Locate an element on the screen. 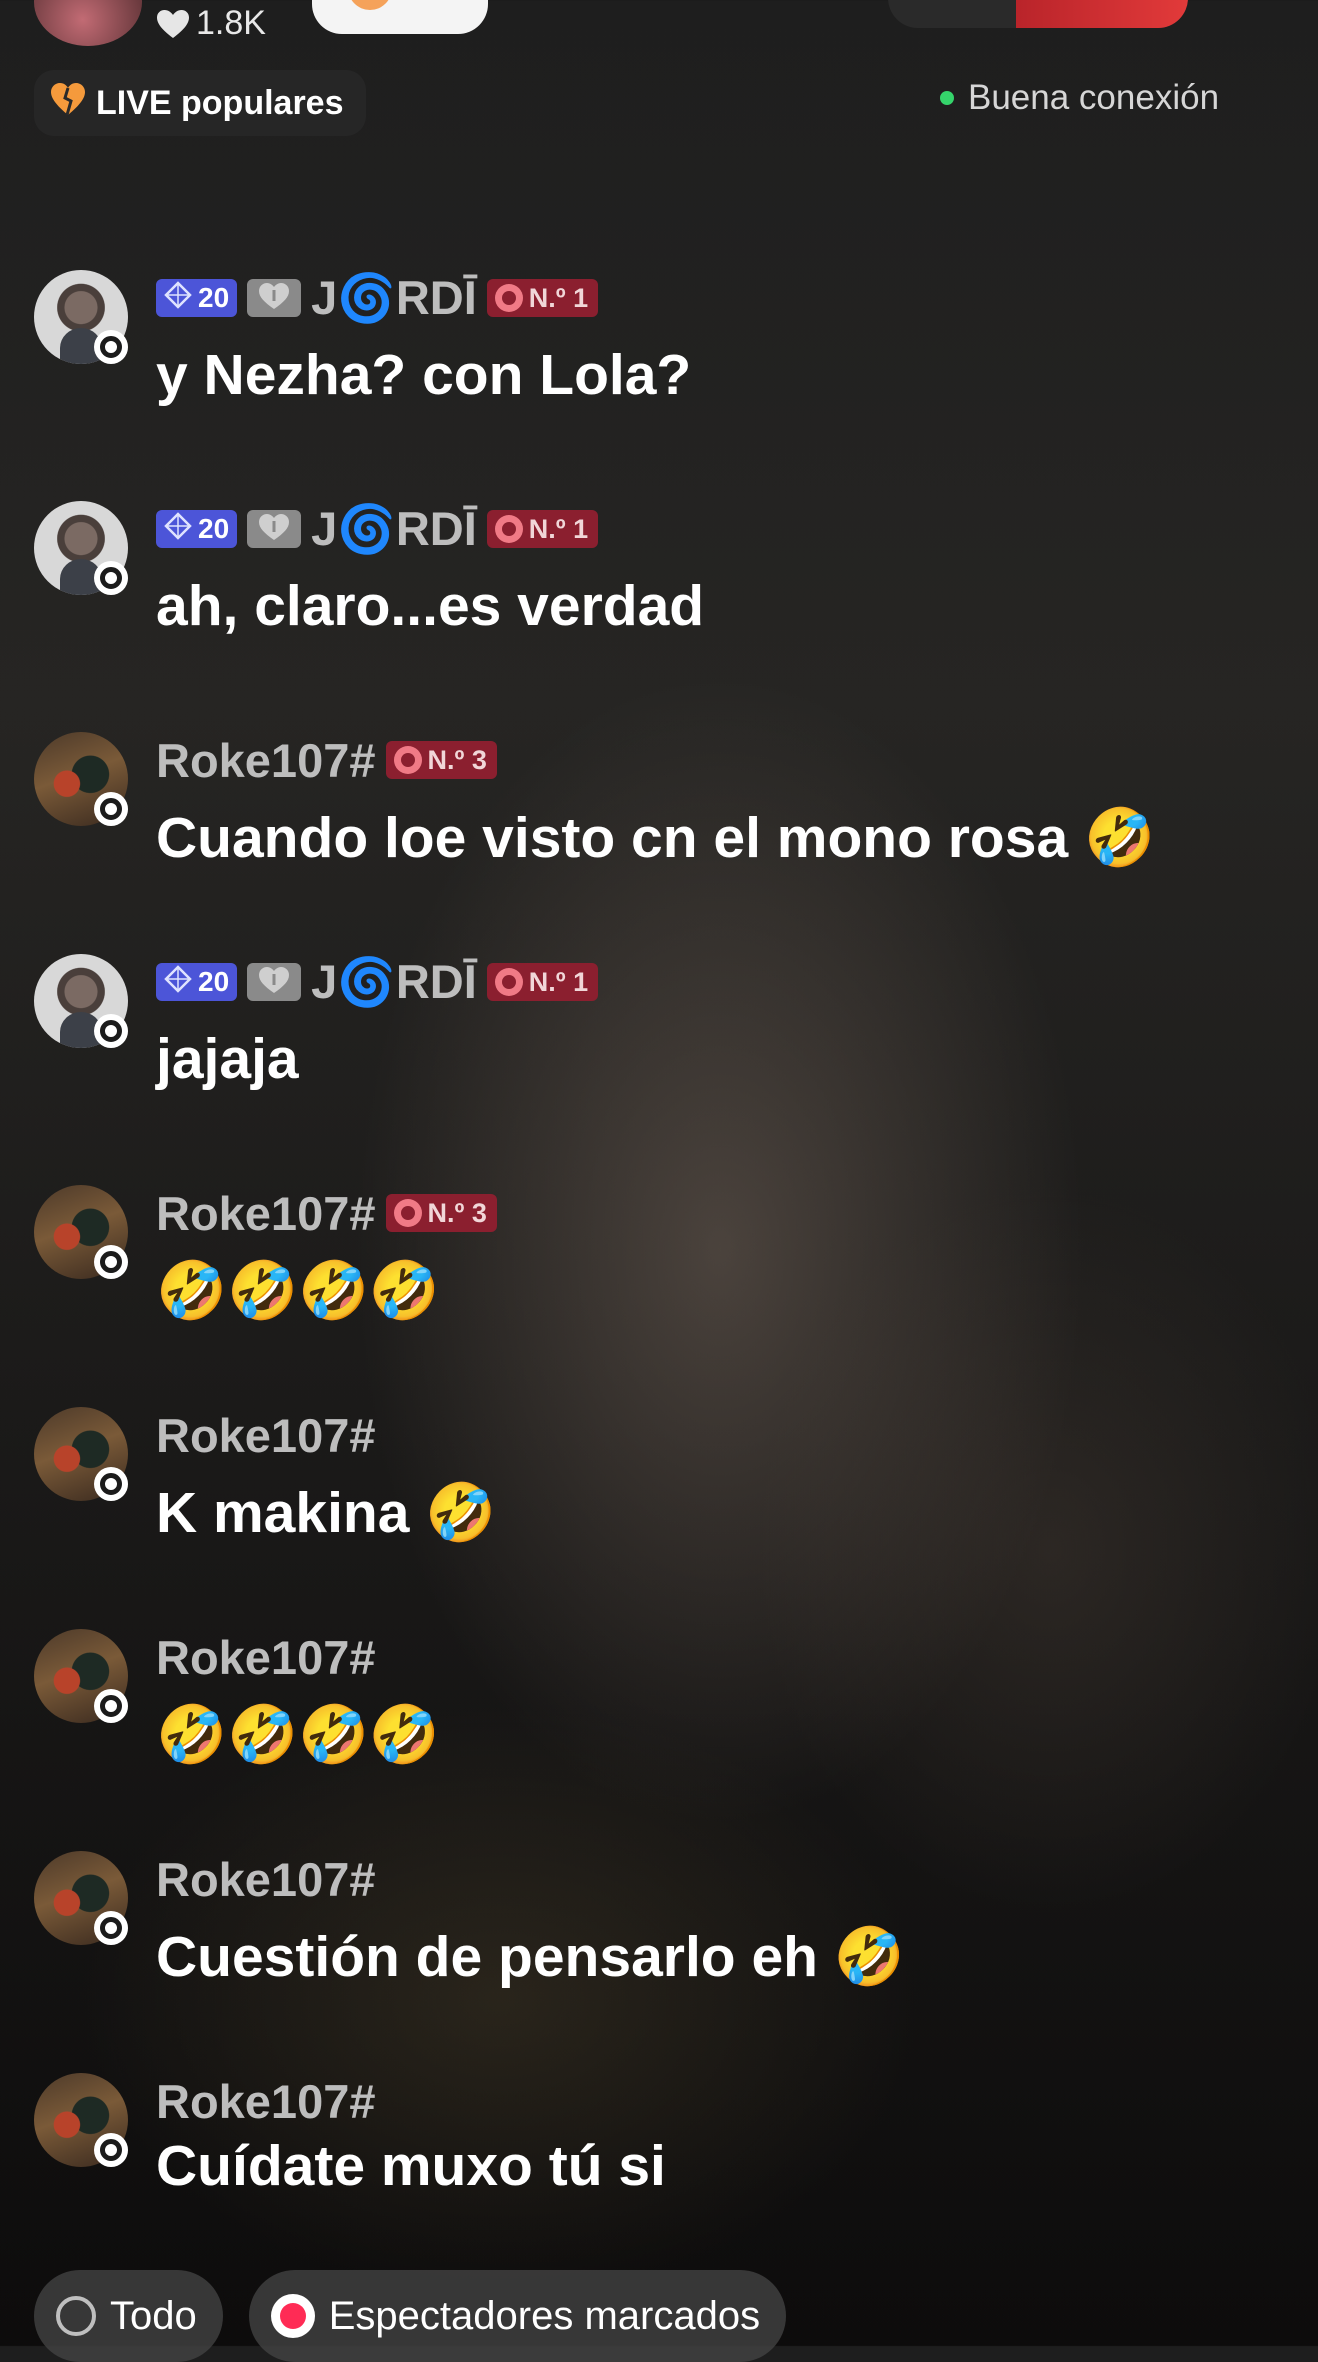 This screenshot has width=1318, height=2362. connection-status-label: Buena conexión is located at coordinates (1094, 97).